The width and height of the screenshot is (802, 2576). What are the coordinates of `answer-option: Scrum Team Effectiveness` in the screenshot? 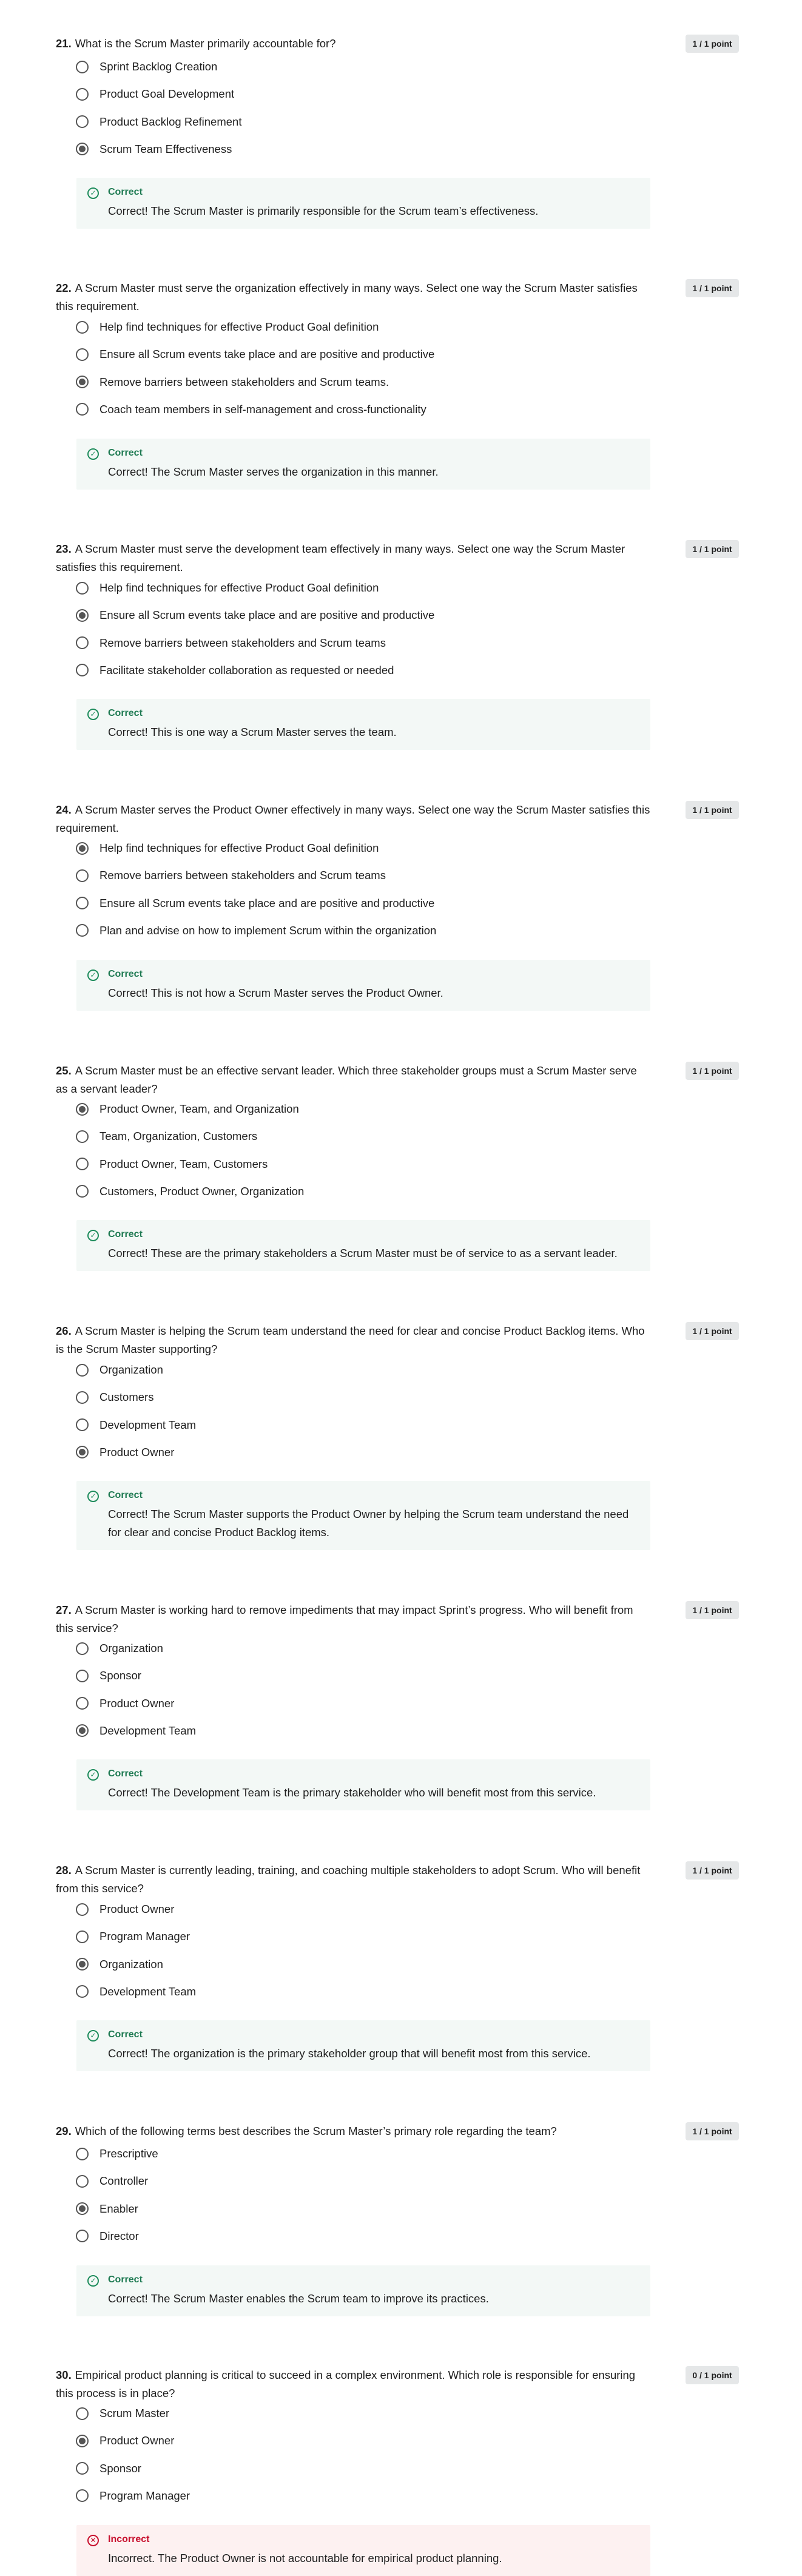 It's located at (154, 149).